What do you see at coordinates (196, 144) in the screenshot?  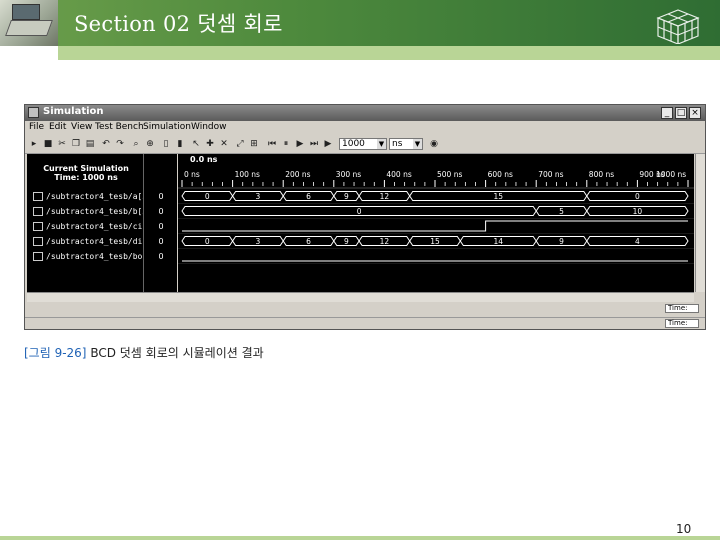 I see `cursor-icon: ↖` at bounding box center [196, 144].